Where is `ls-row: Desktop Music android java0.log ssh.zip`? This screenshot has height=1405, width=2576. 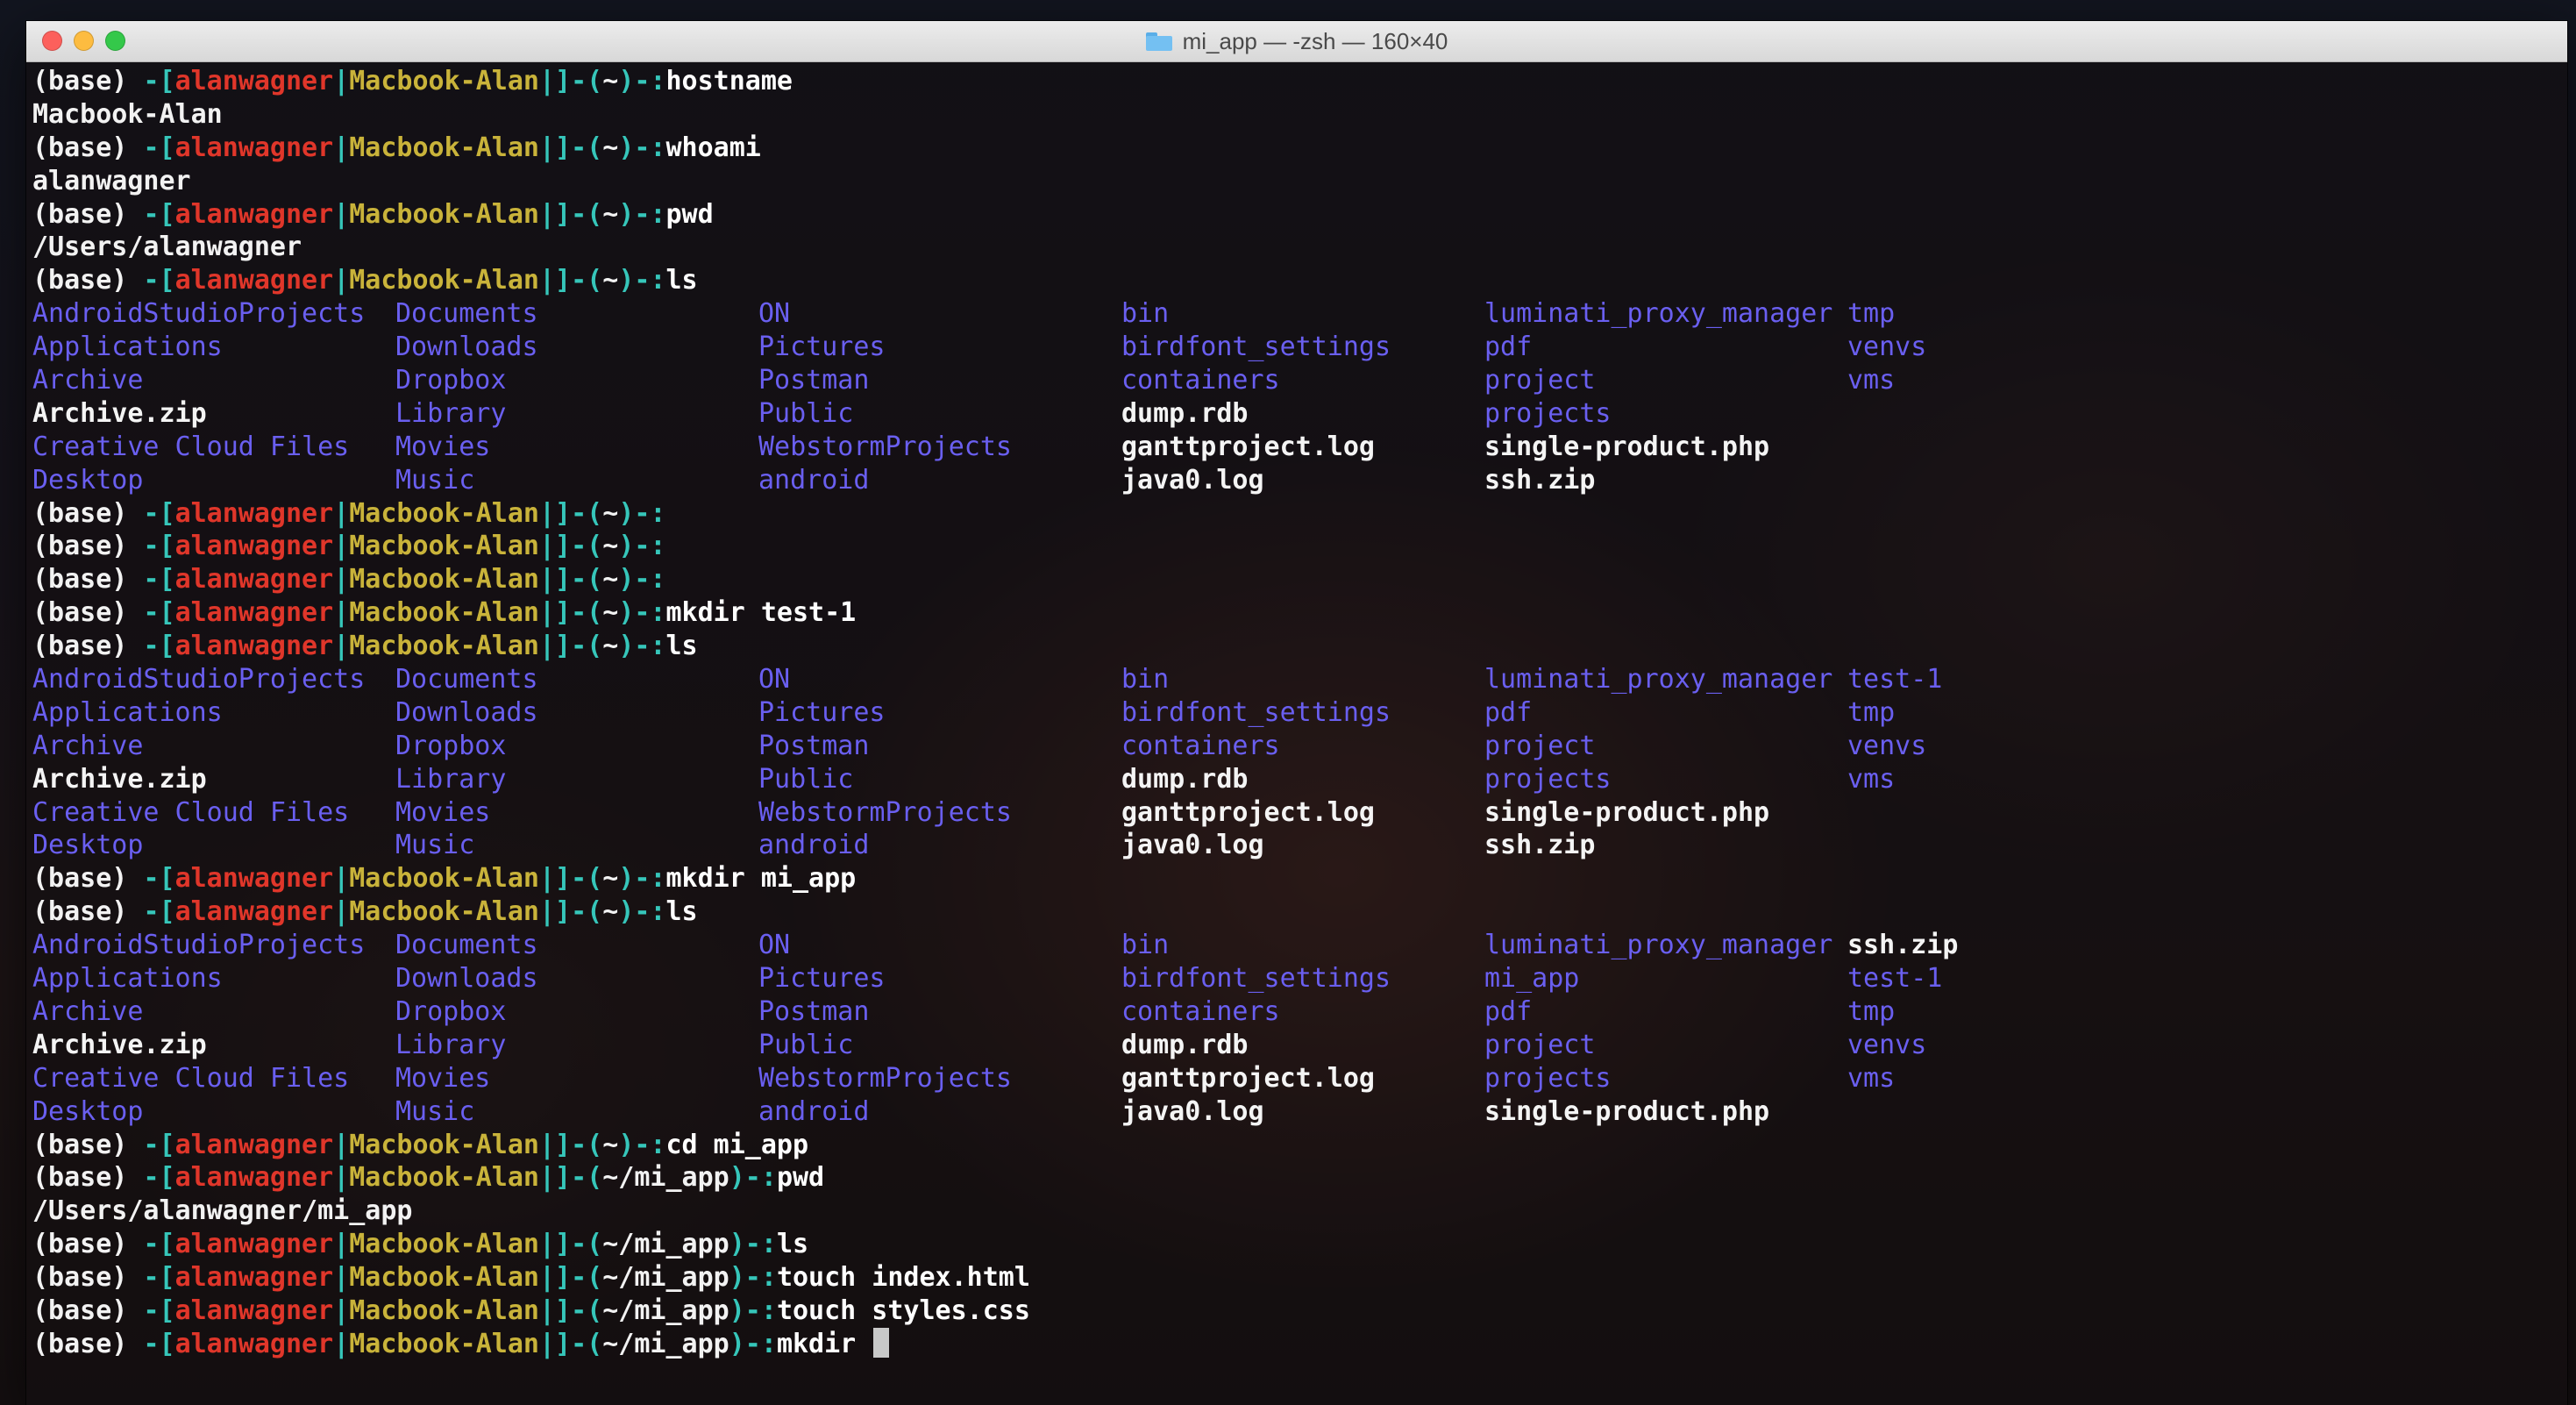
ls-row: Desktop Music android java0.log ssh.zip is located at coordinates (1121, 480).